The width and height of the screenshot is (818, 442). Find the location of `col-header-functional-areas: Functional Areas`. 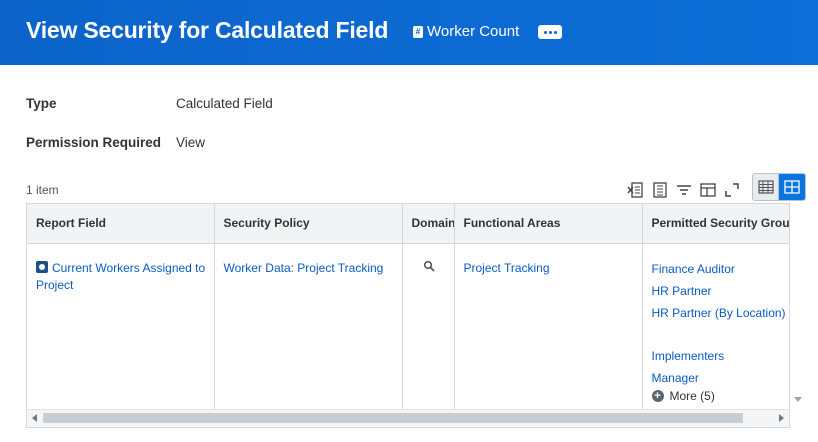

col-header-functional-areas: Functional Areas is located at coordinates (548, 224).